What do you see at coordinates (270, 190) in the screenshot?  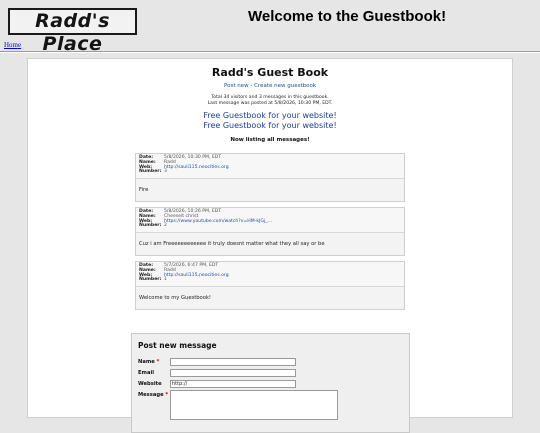 I see `message-body: Fire` at bounding box center [270, 190].